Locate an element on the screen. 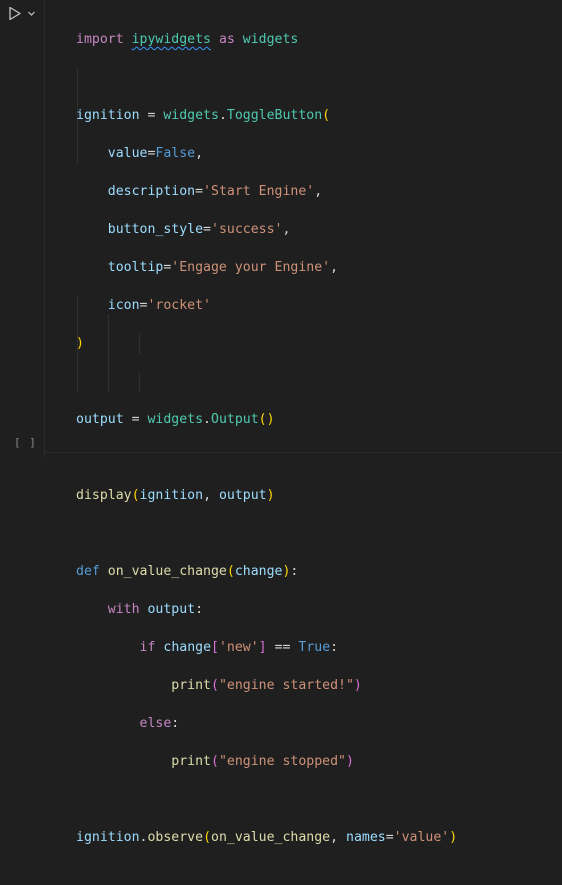  string-tooltip: 'Engage your Engine' is located at coordinates (251, 267).